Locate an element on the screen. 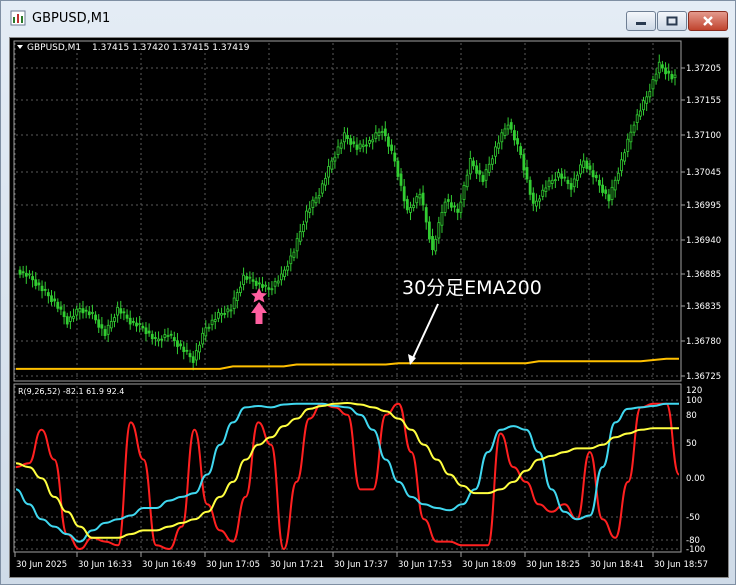  maximize-button is located at coordinates (672, 21).